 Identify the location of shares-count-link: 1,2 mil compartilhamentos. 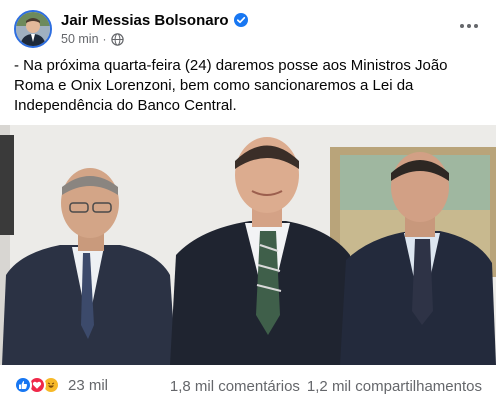
(394, 386).